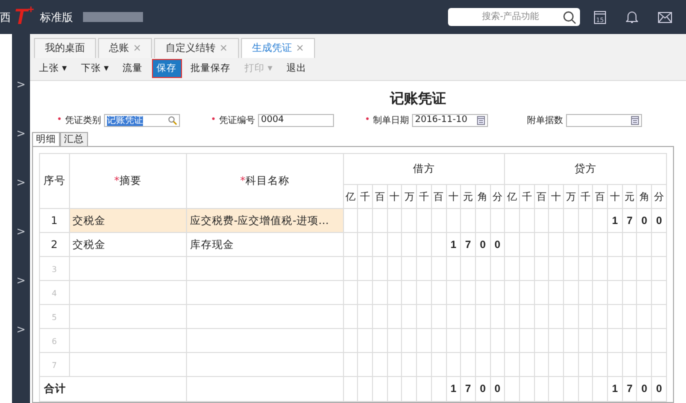  Describe the element at coordinates (54, 181) in the screenshot. I see `column-header: 序号` at that location.